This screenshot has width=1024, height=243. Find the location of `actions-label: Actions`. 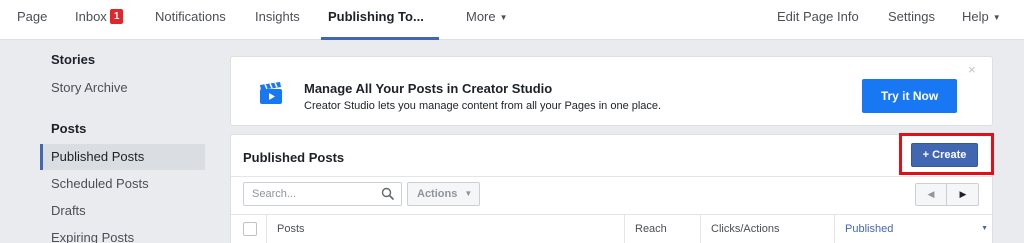

actions-label: Actions is located at coordinates (437, 194).